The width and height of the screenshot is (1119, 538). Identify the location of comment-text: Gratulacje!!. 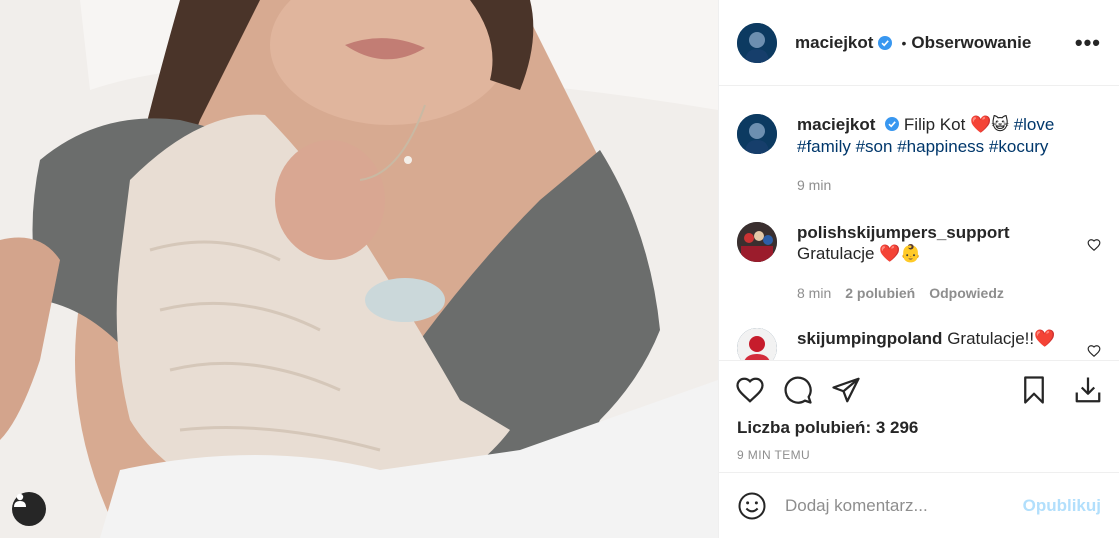
(991, 338).